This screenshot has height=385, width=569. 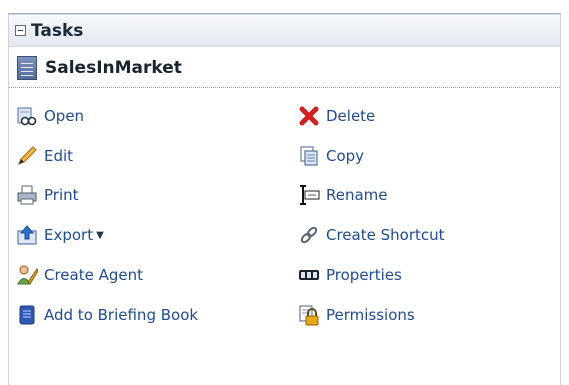 What do you see at coordinates (309, 156) in the screenshot?
I see `copy-icon` at bounding box center [309, 156].